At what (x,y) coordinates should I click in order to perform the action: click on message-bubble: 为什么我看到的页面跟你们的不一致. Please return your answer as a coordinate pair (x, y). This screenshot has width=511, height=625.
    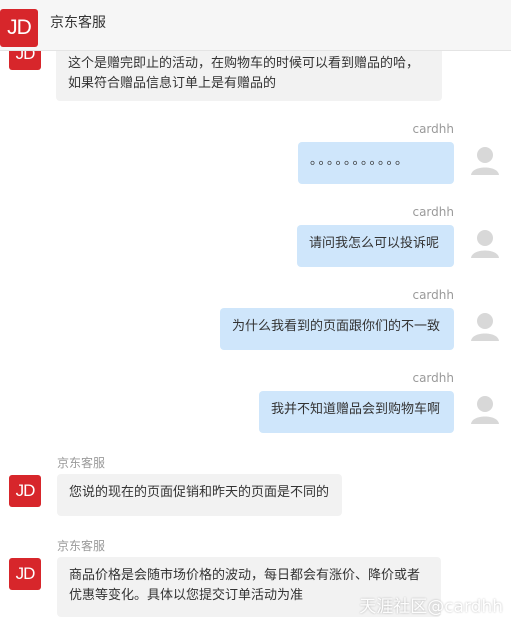
    Looking at the image, I should click on (337, 329).